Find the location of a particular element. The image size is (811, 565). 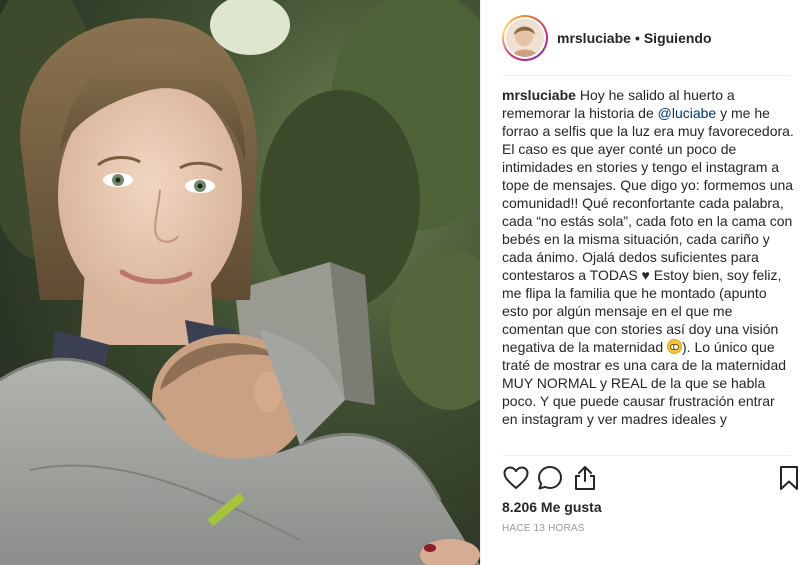

username-link: mrsluciabe is located at coordinates (594, 38).